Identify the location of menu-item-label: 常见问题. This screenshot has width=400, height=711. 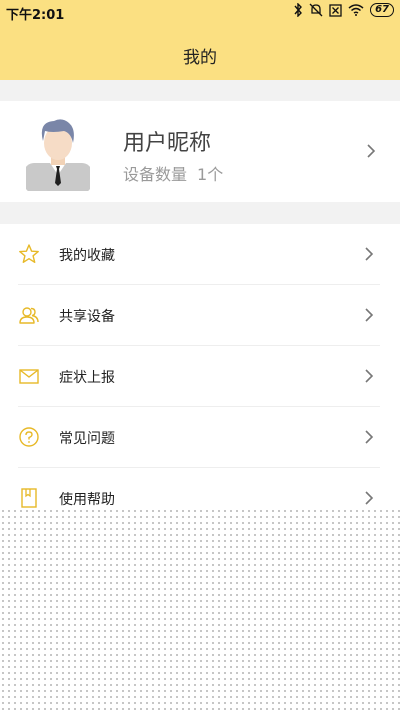
(87, 439).